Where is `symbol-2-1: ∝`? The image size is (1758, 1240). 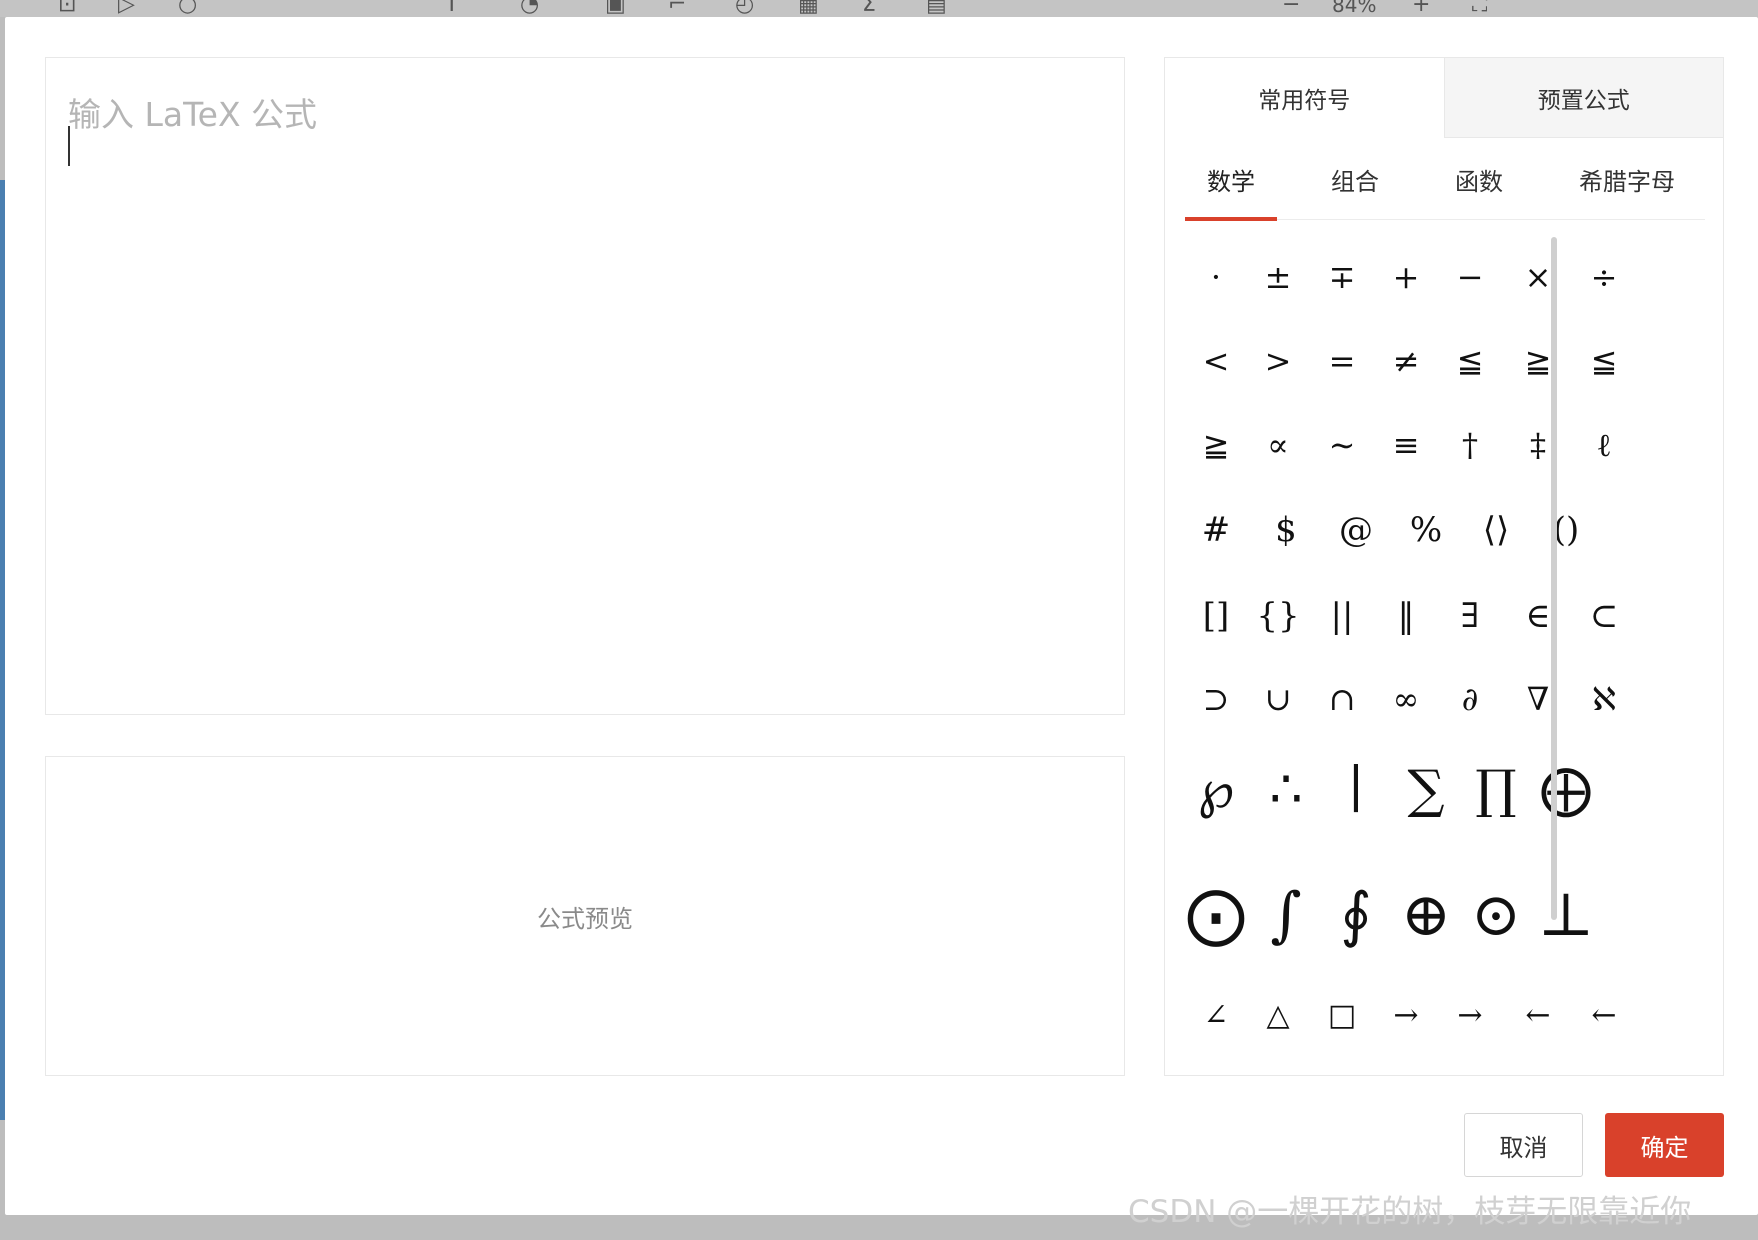
symbol-2-1: ∝ is located at coordinates (1278, 445).